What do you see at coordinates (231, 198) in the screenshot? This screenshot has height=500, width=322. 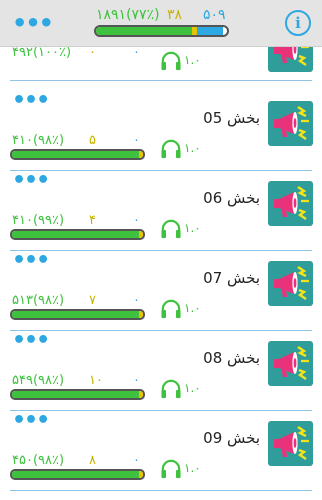 I see `section-title: بخش 06` at bounding box center [231, 198].